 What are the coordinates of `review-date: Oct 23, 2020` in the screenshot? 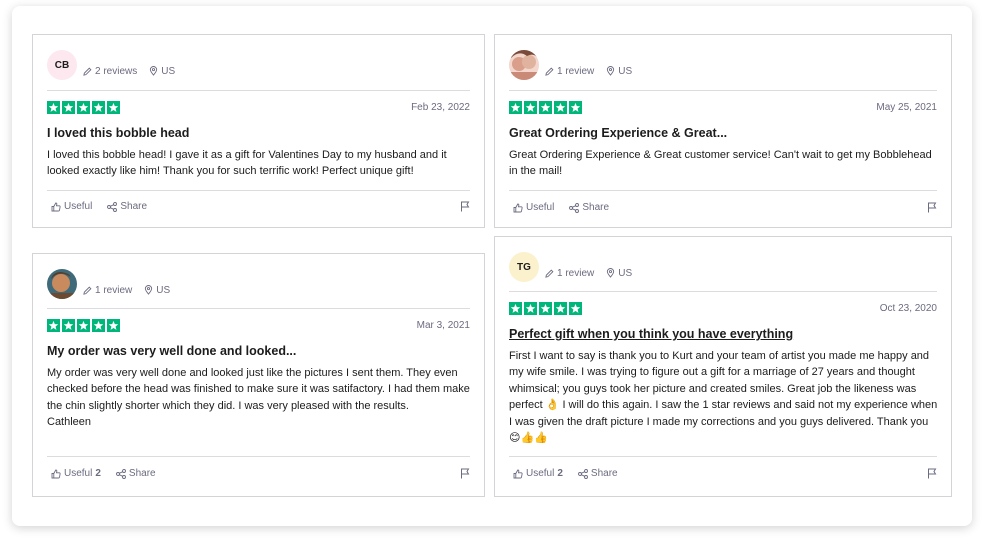 It's located at (908, 308).